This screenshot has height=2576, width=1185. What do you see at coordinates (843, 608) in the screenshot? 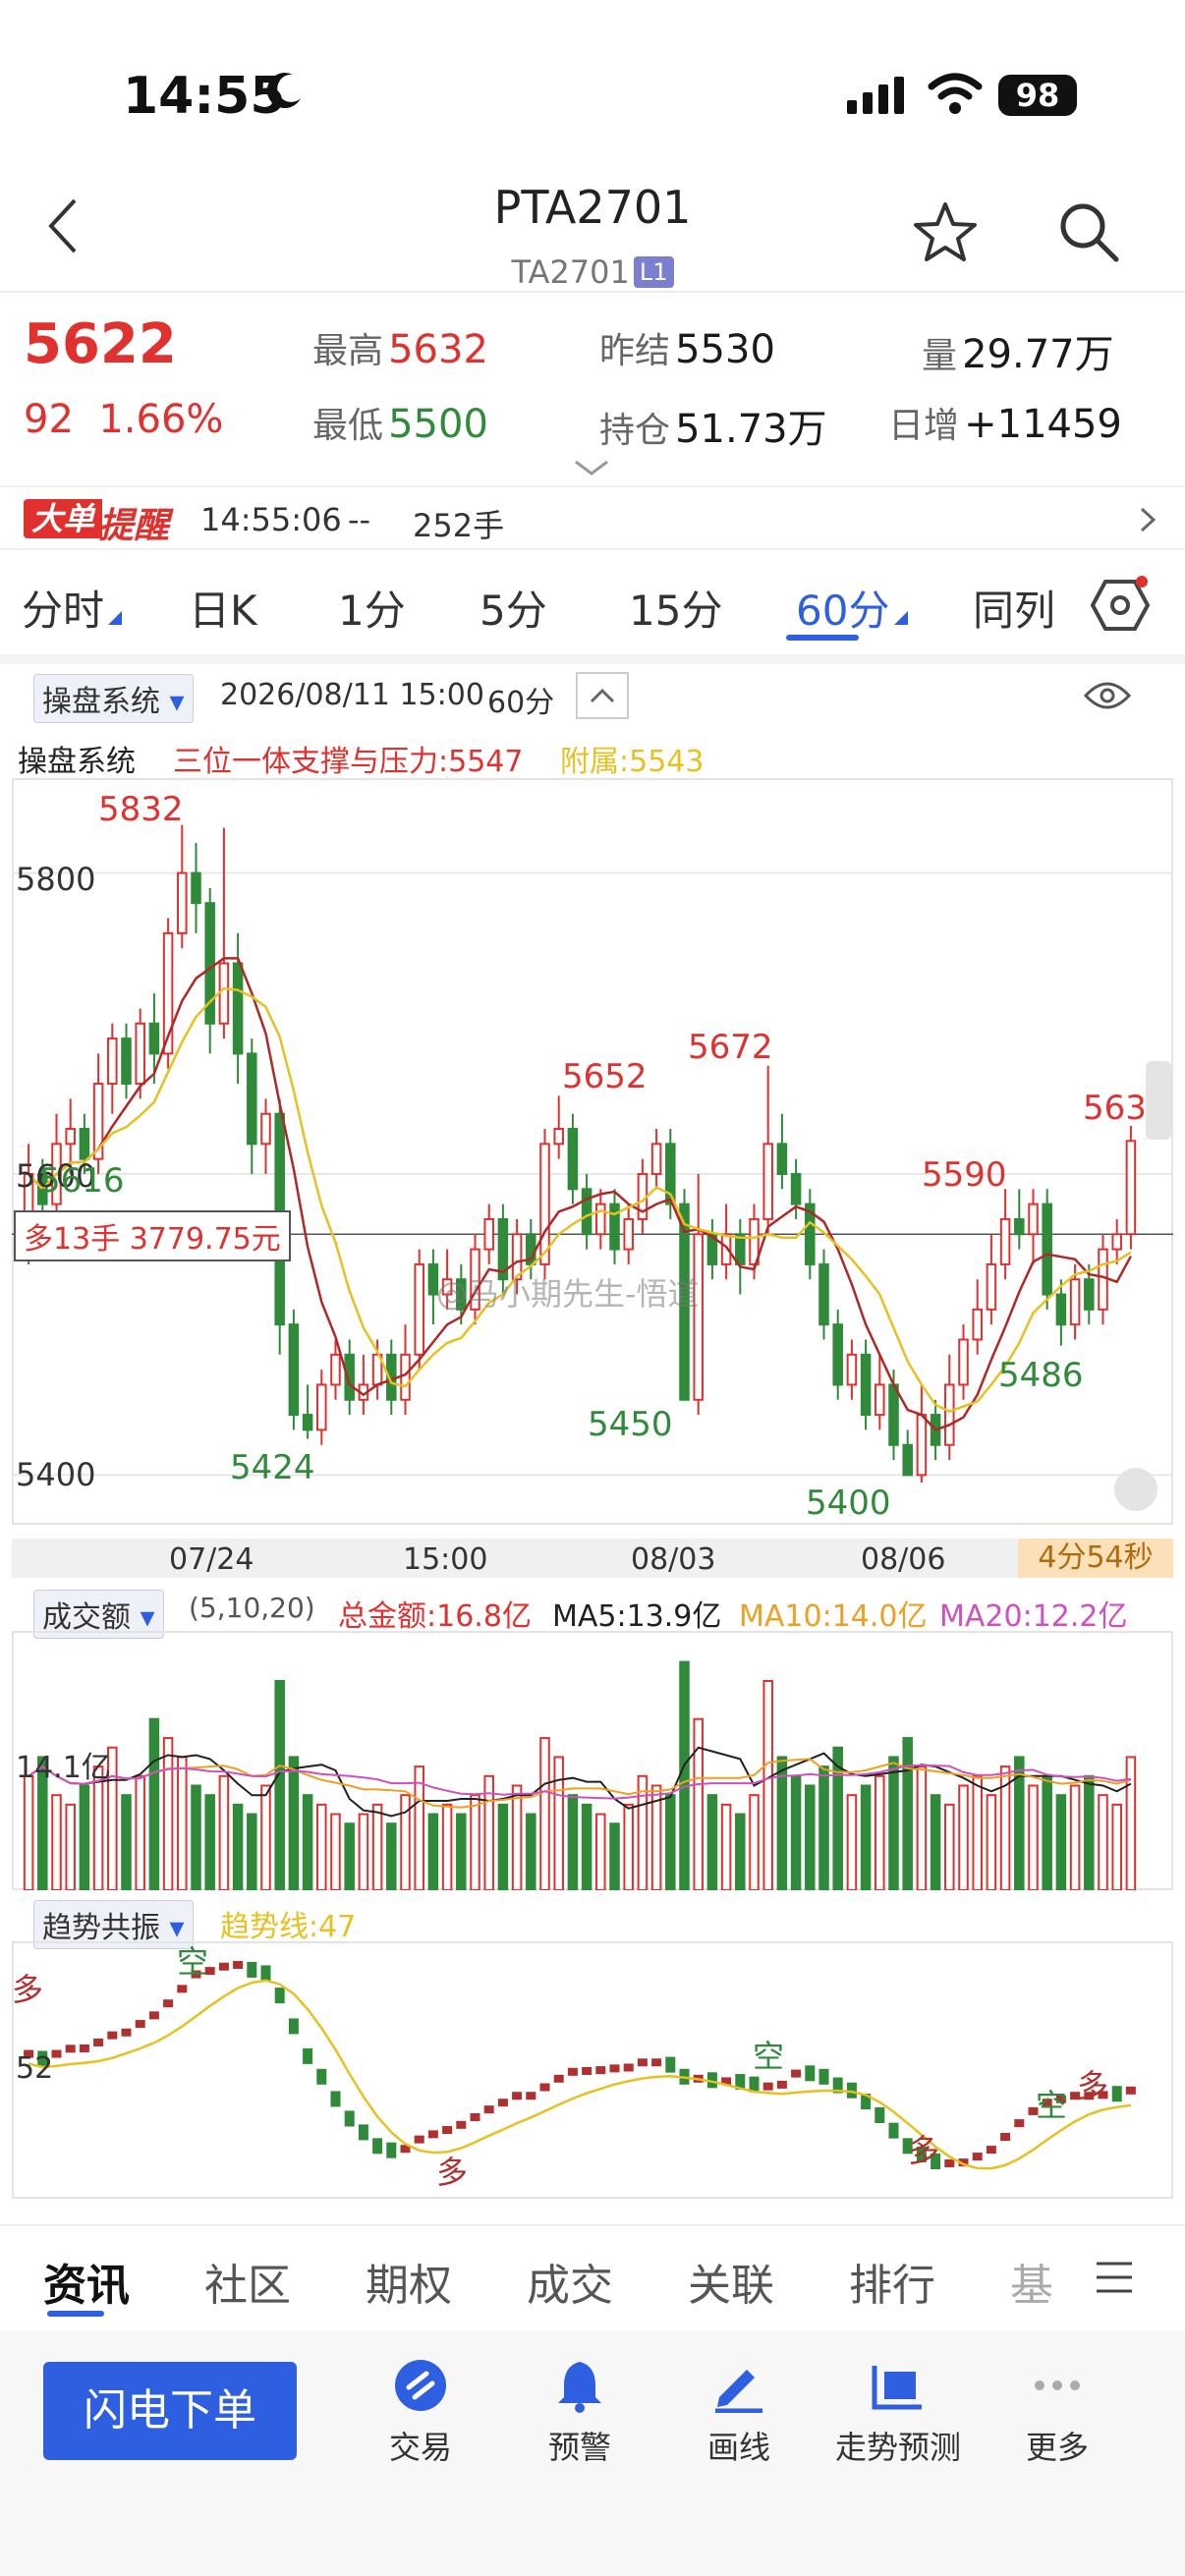
I see `tab-60min: 60分` at bounding box center [843, 608].